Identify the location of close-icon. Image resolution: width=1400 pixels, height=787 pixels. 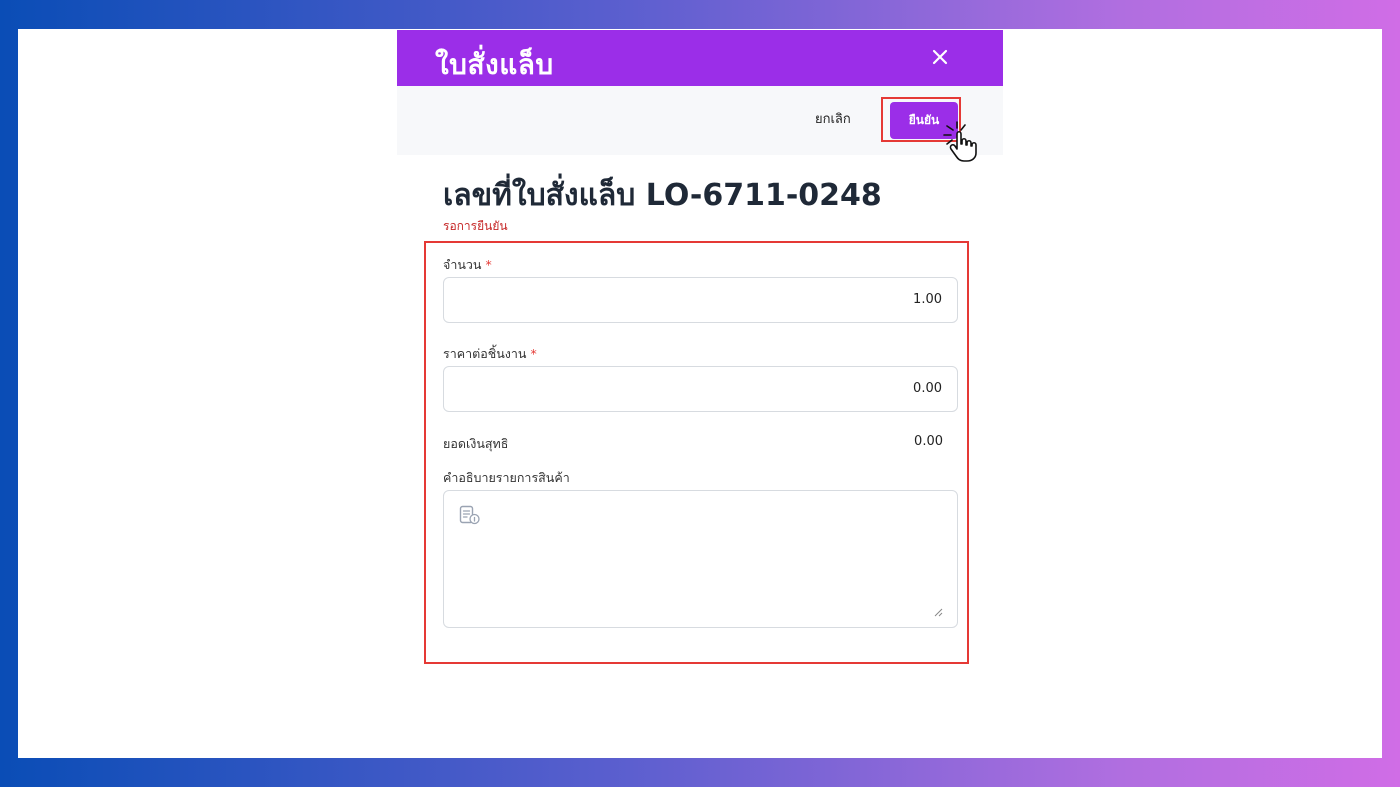
(940, 57).